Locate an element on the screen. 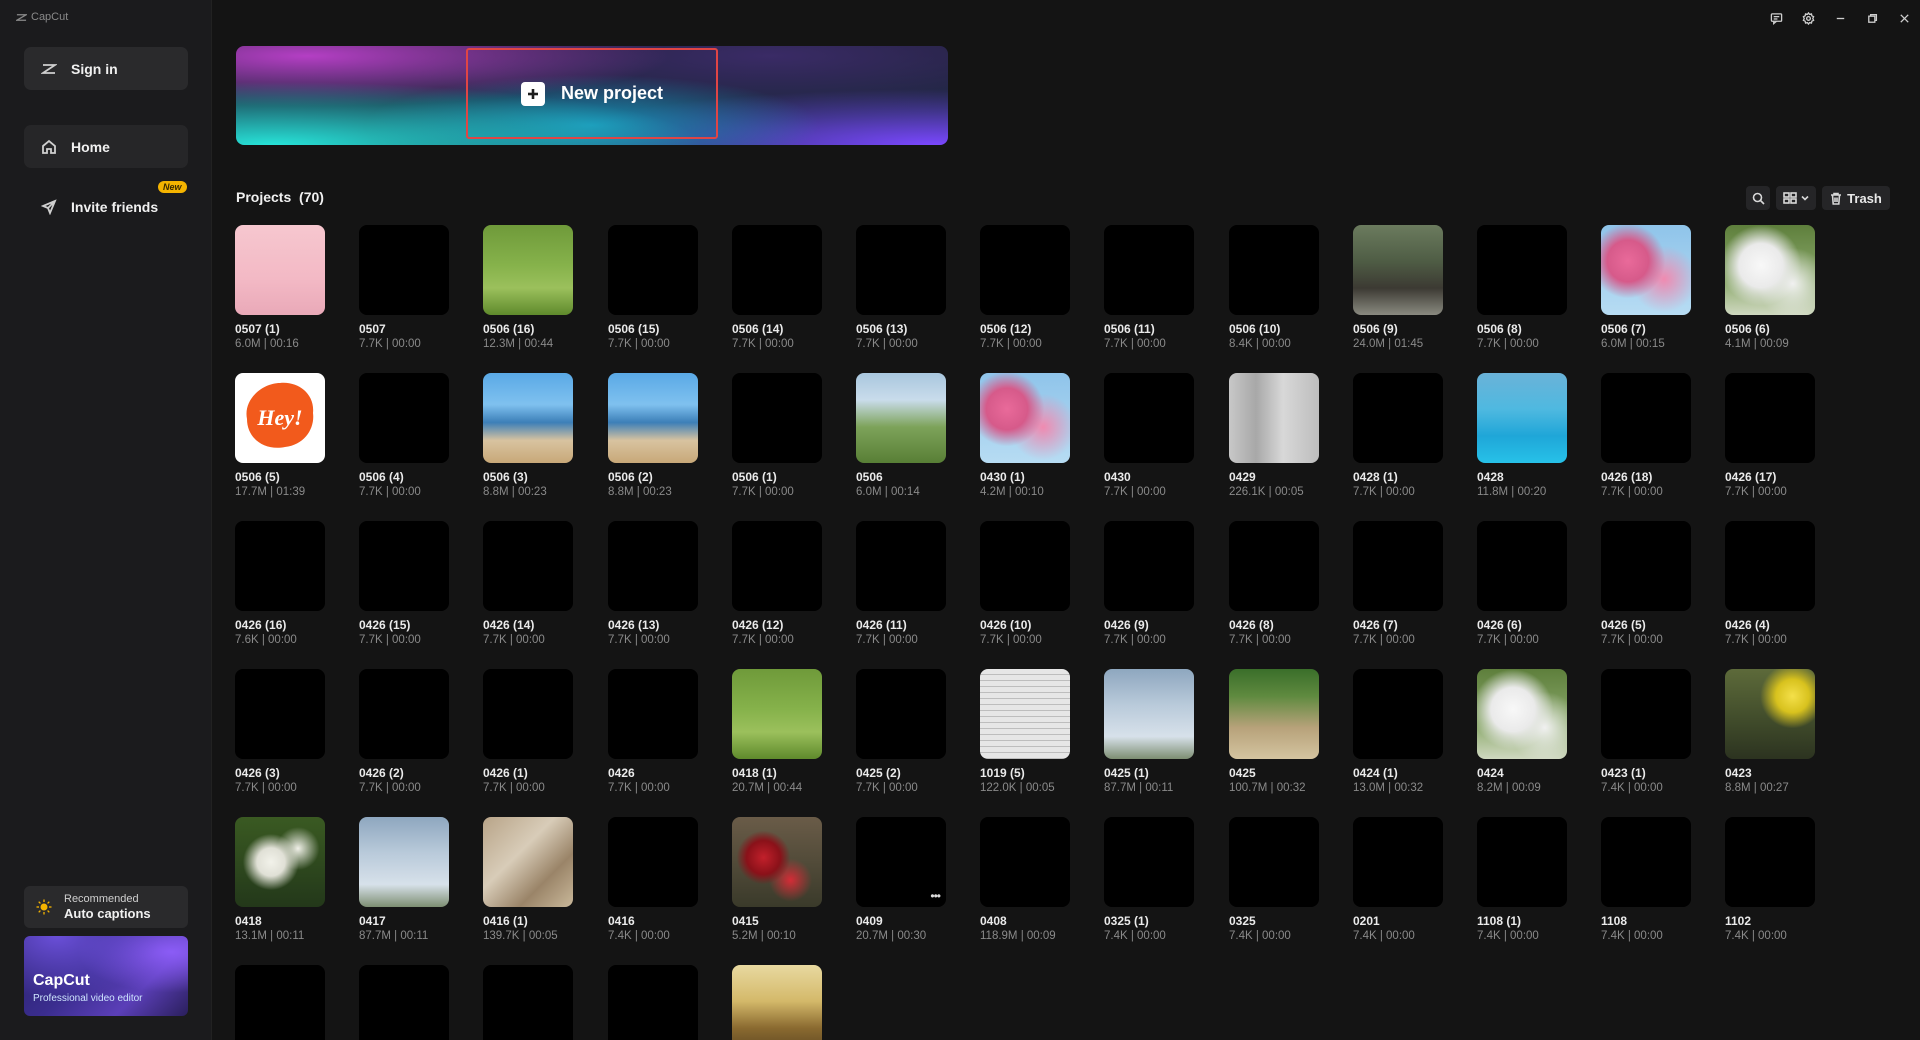 The width and height of the screenshot is (1920, 1040). project-card: 0415 5.2M | 00:10 is located at coordinates (778, 879).